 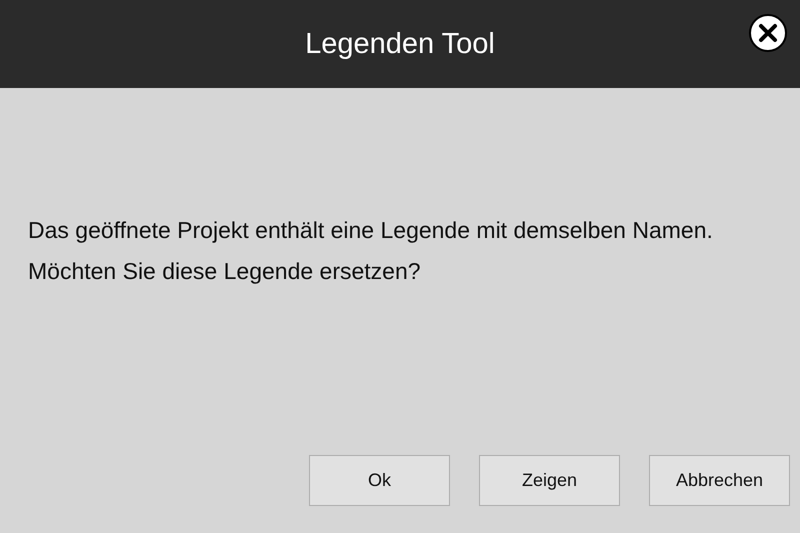 I want to click on message-text: Das geöffnete Projekt enthält eine Legende mit demselben Namen. Möchten Sie diese Legende ersetzen?, so click(x=371, y=251).